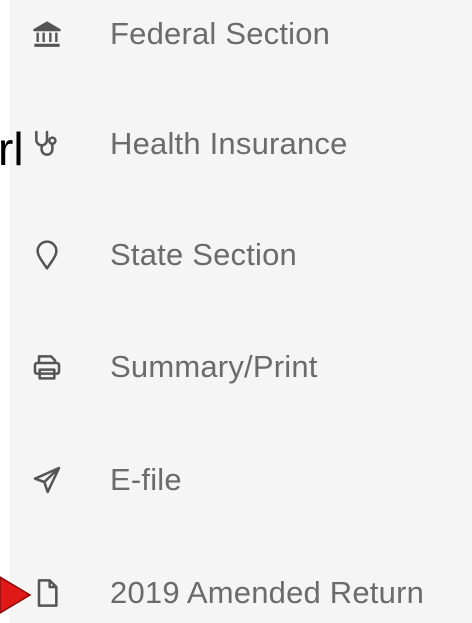 This screenshot has height=623, width=472. Describe the element at coordinates (16, 595) in the screenshot. I see `annotation-arrow-icon` at that location.